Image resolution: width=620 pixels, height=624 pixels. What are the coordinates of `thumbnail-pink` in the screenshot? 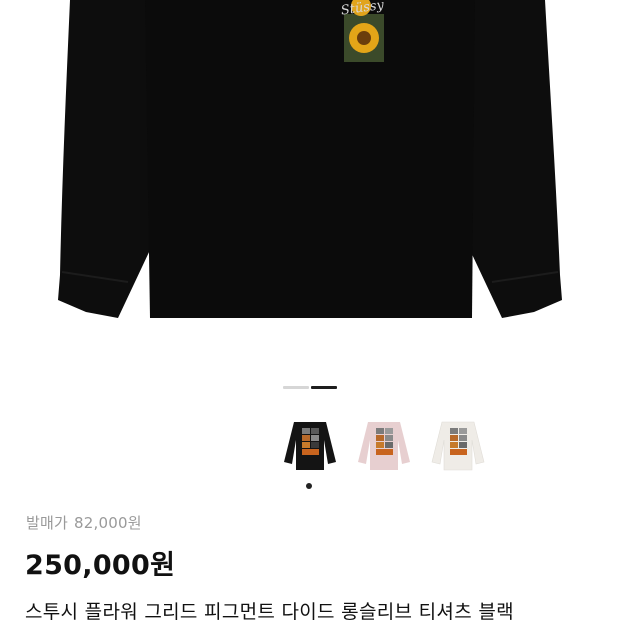 It's located at (384, 446).